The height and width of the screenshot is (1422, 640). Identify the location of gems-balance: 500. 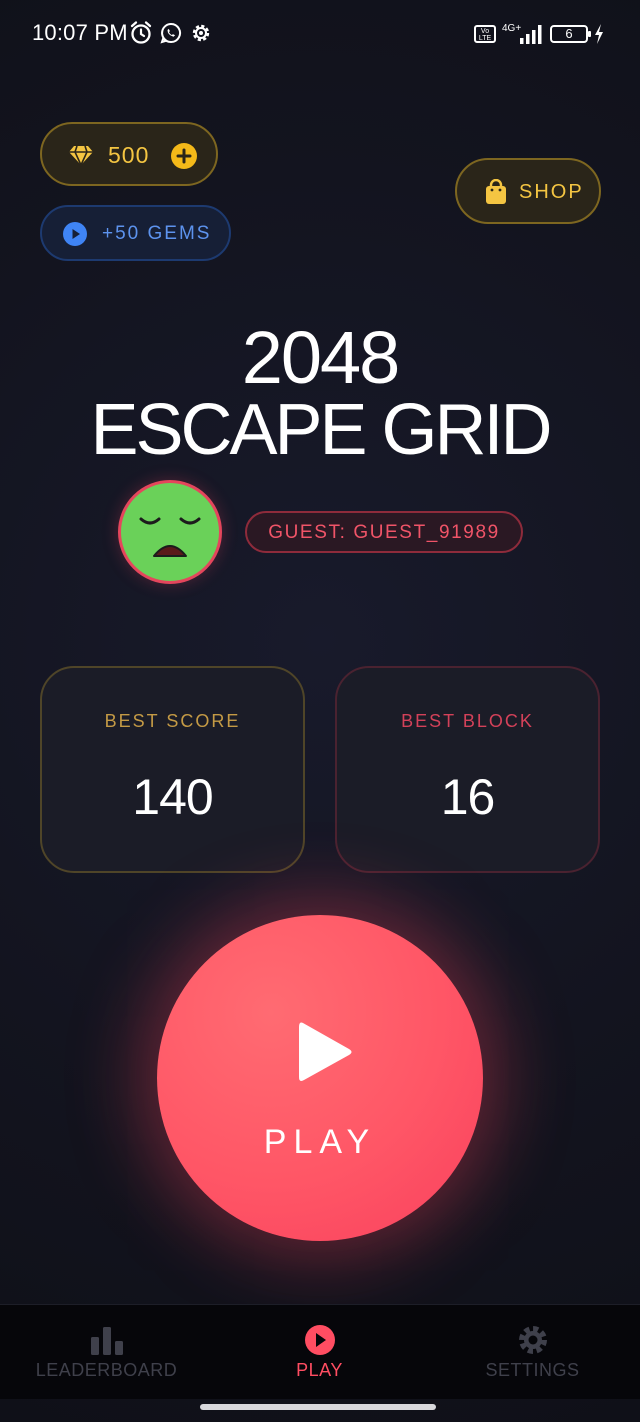
(129, 154).